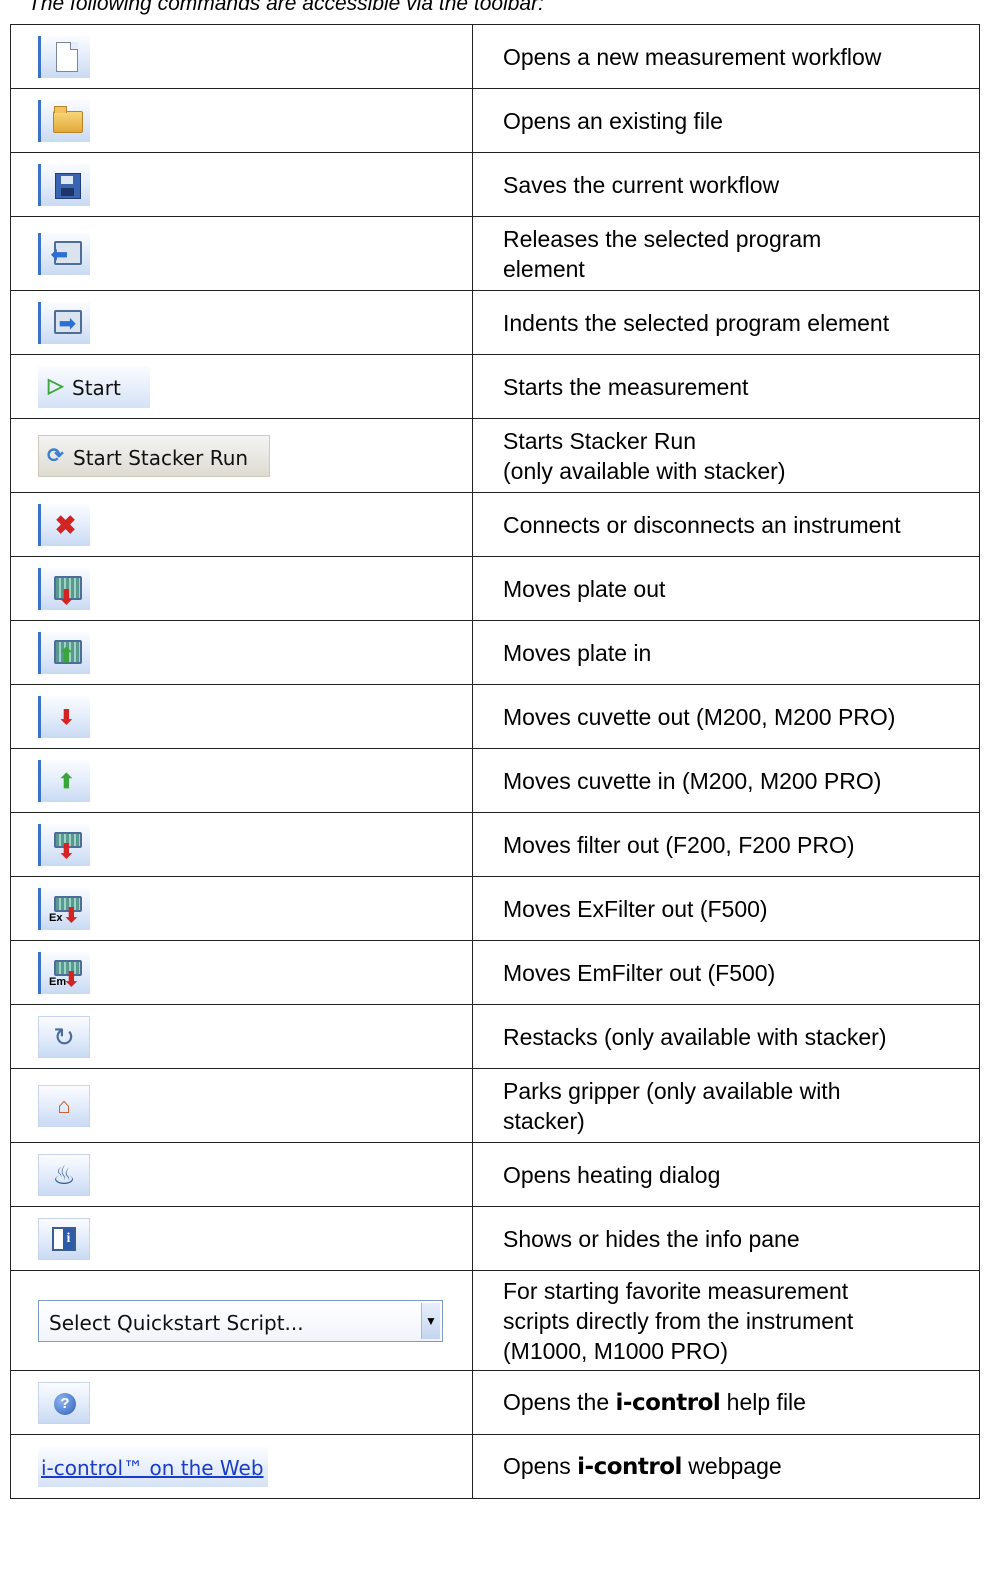  Describe the element at coordinates (612, 1174) in the screenshot. I see `row-description: Opens heating dialog` at that location.